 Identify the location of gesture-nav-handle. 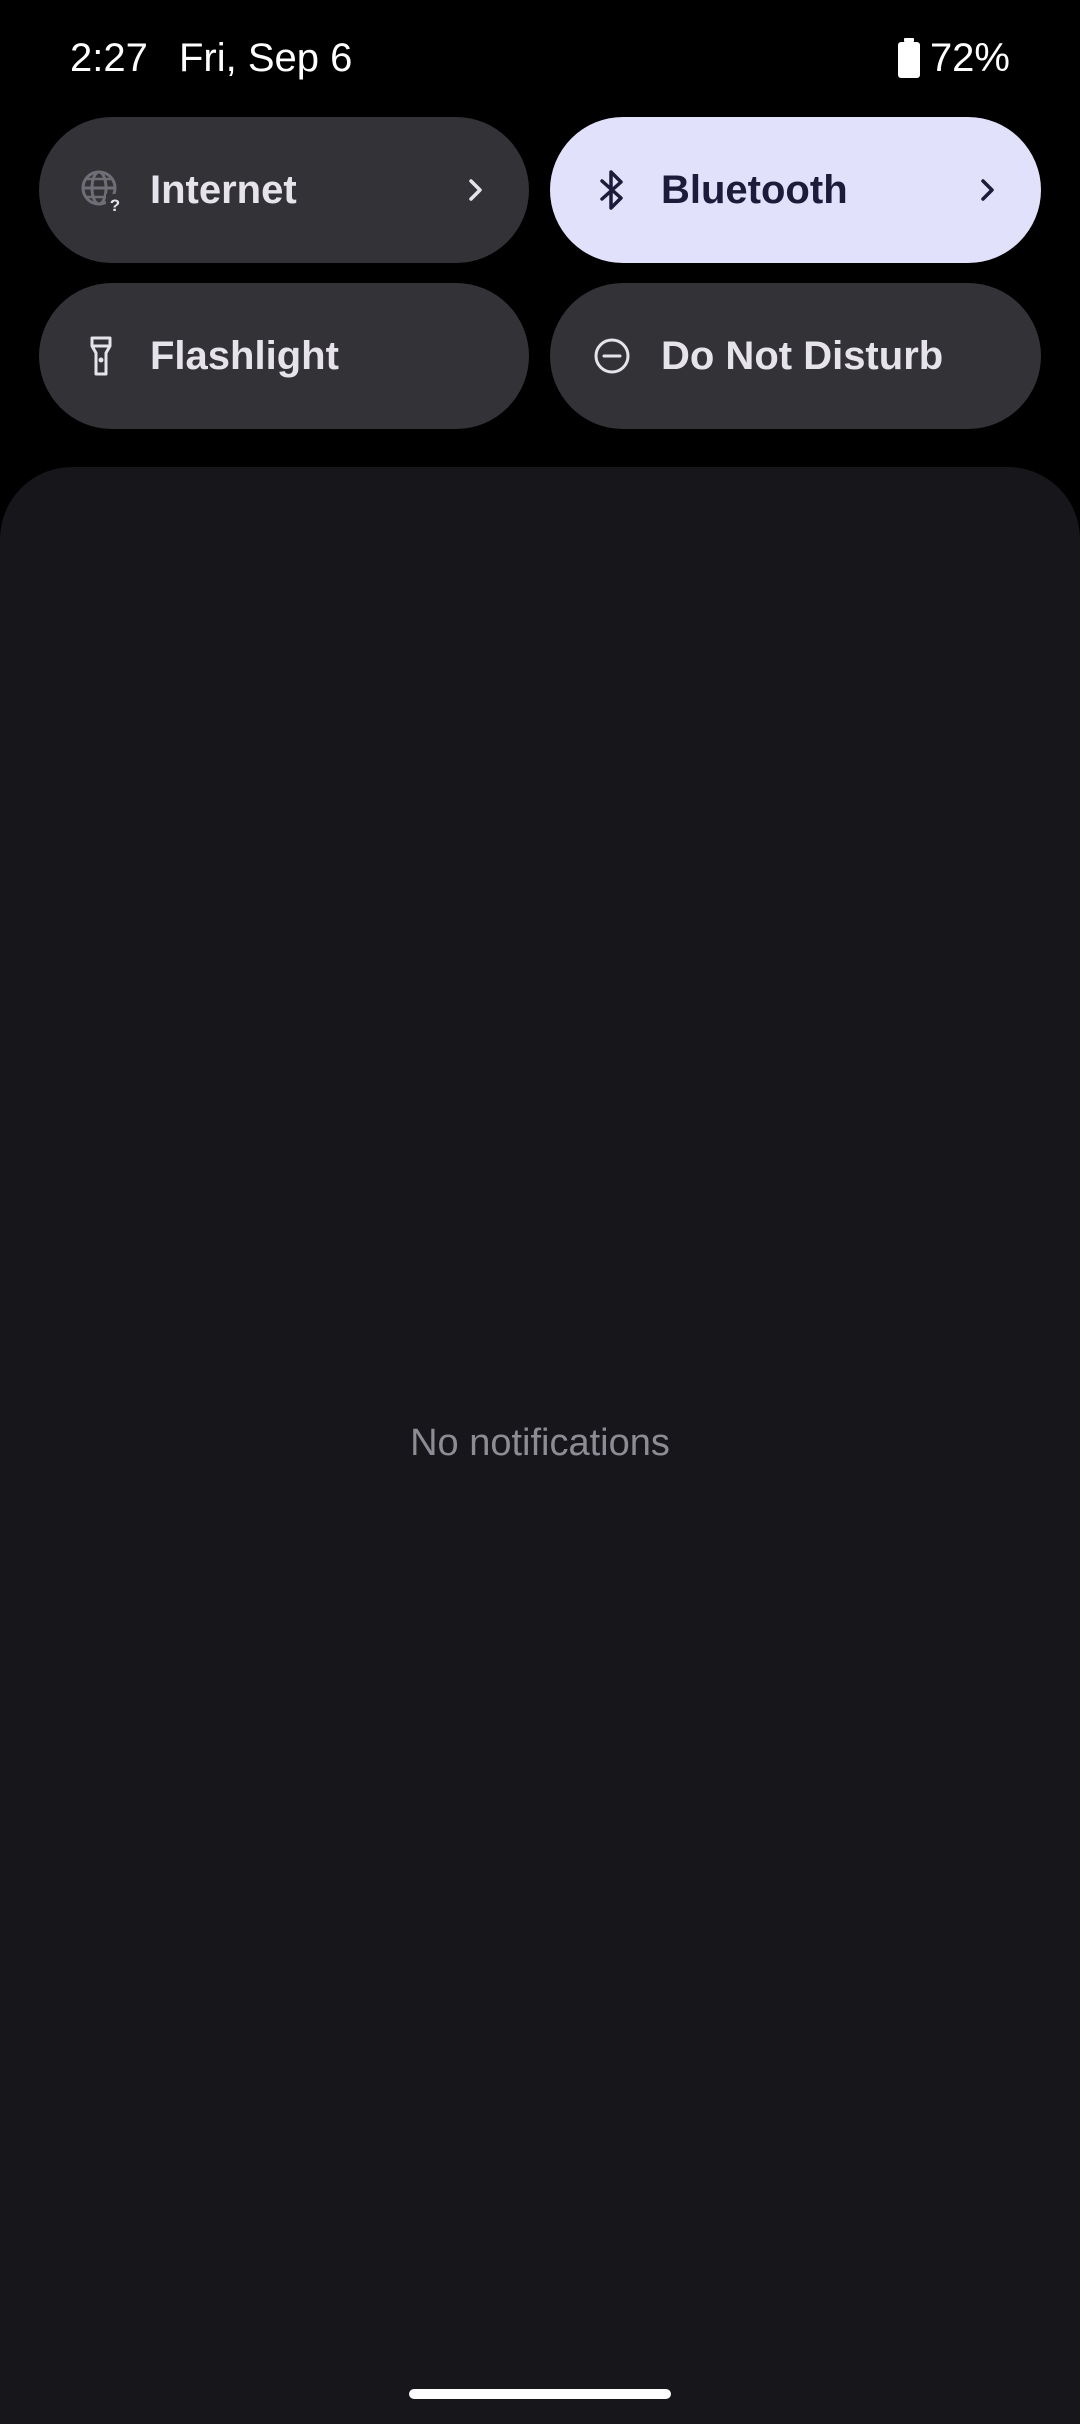
(540, 2394).